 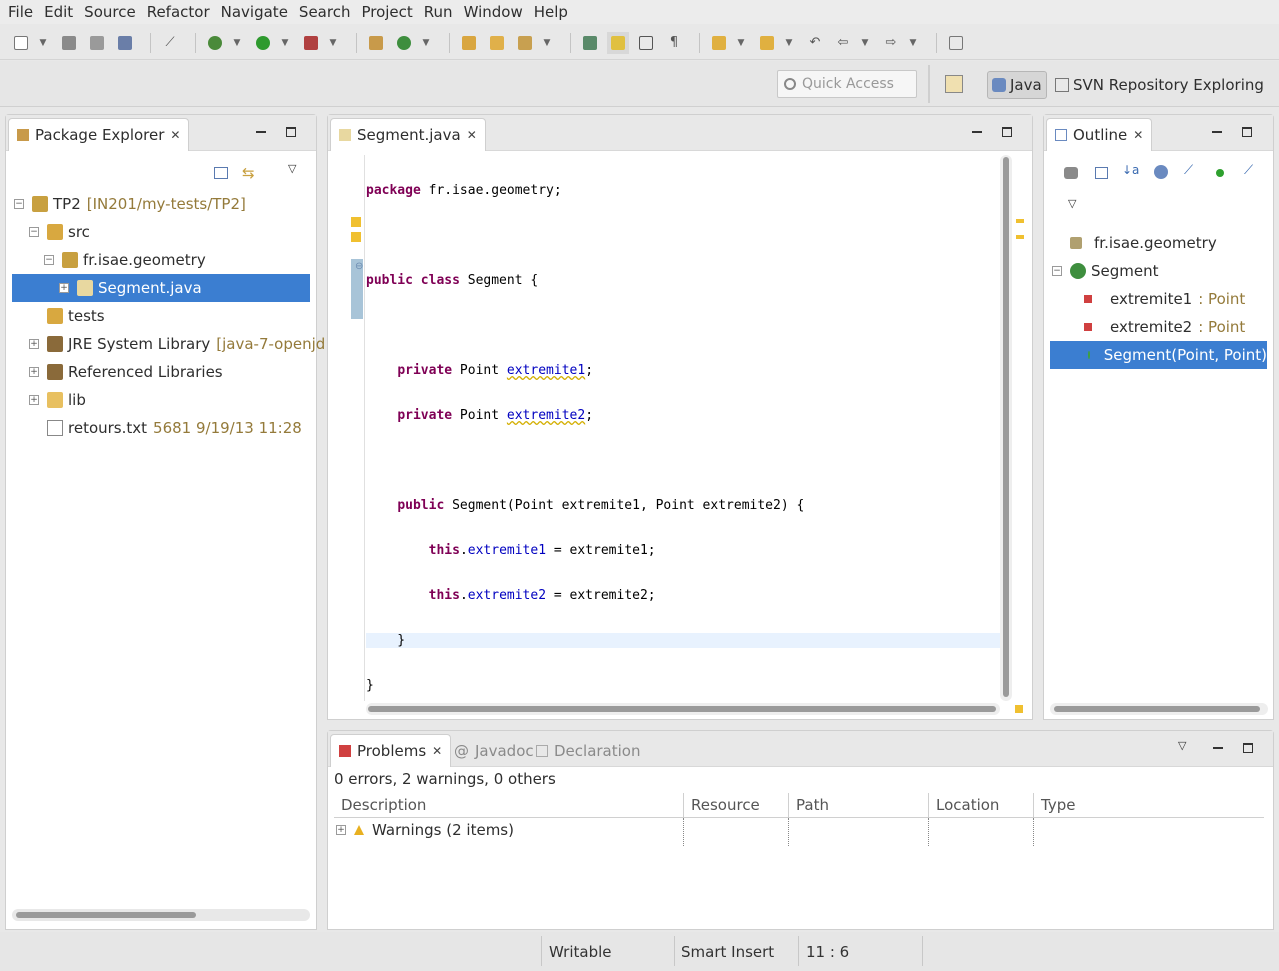 I want to click on skip-breakpoints-icon: ⟋, so click(x=170, y=43).